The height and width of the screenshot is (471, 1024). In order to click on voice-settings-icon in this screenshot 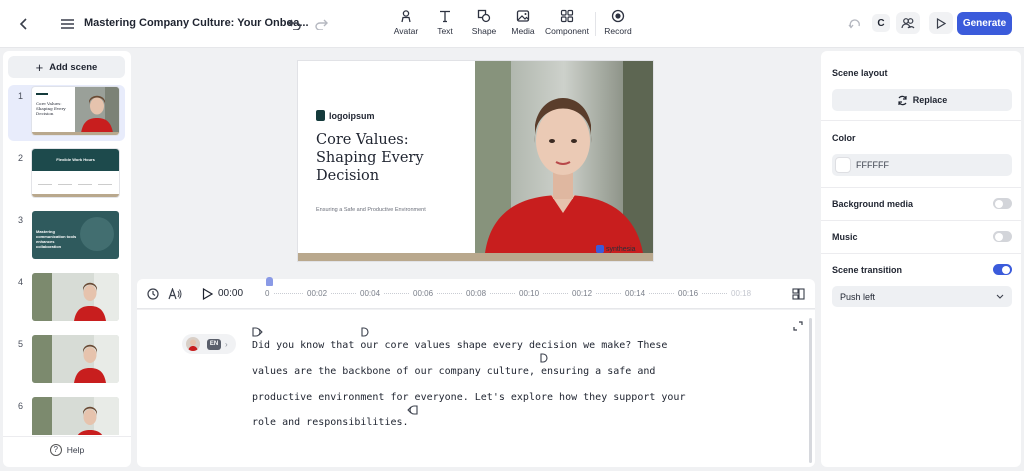, I will do `click(175, 294)`.